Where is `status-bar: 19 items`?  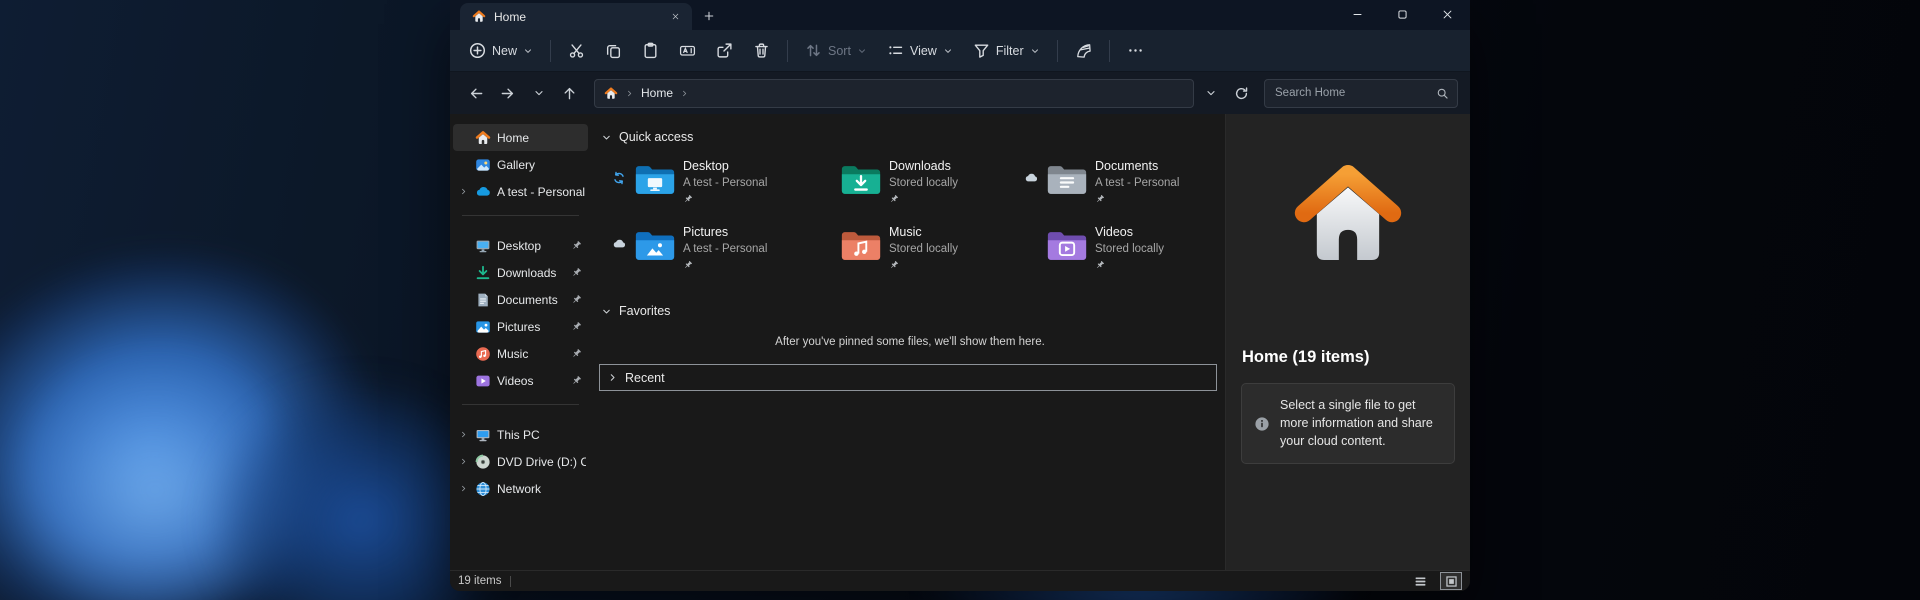
status-bar: 19 items is located at coordinates (960, 580).